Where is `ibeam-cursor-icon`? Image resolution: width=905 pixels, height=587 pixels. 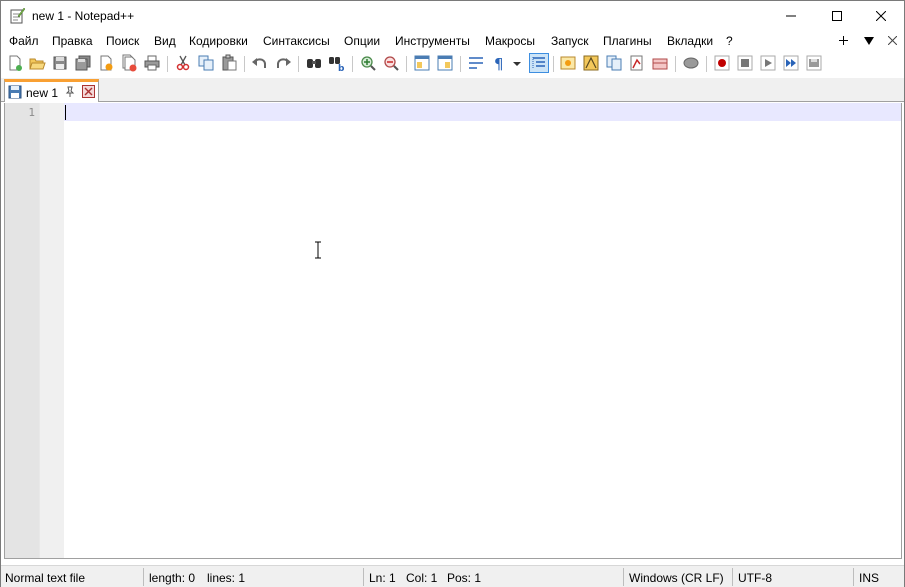
ibeam-cursor-icon is located at coordinates (318, 250).